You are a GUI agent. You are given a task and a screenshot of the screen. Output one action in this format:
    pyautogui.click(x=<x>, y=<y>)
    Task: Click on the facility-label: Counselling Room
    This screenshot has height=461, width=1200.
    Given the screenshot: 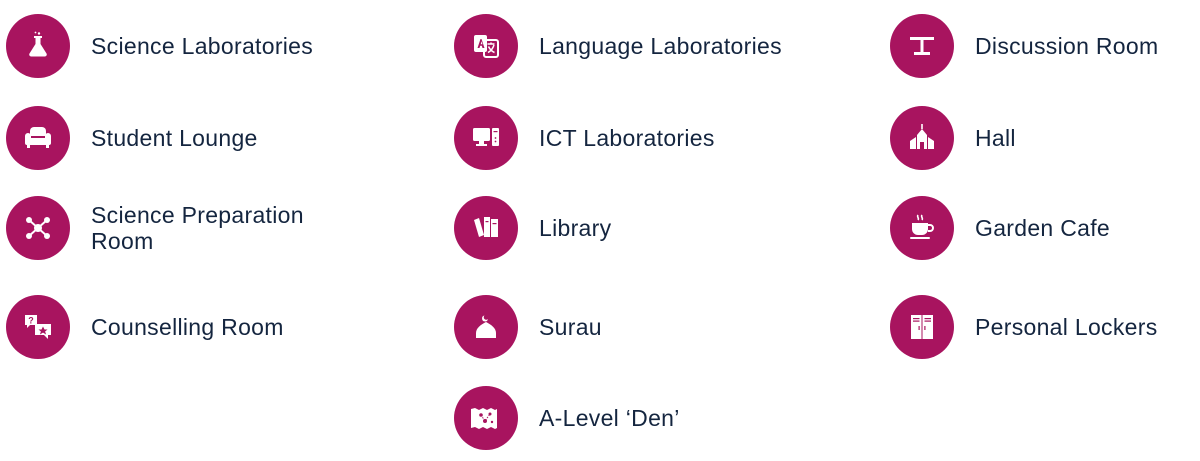 What is the action you would take?
    pyautogui.click(x=187, y=327)
    